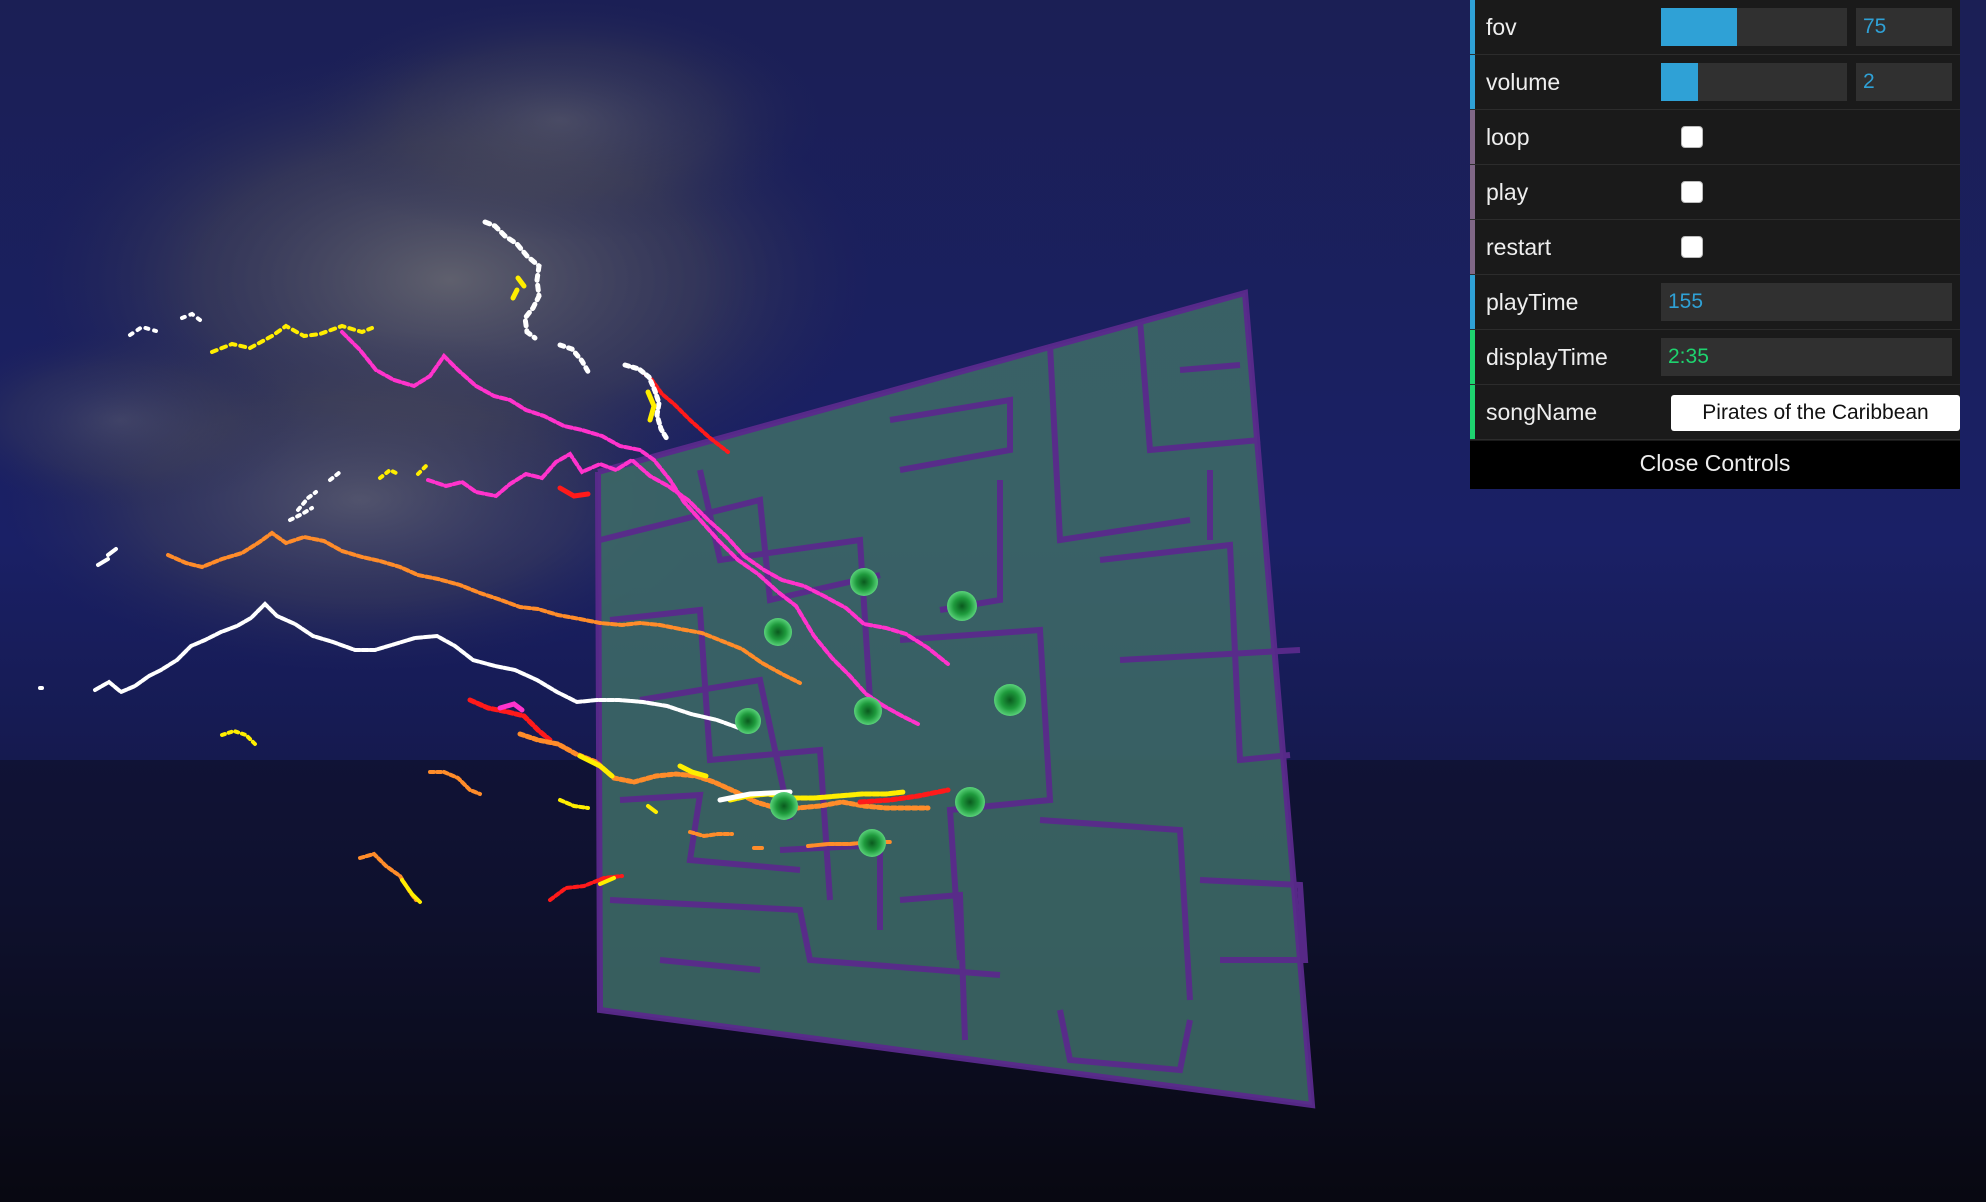 This screenshot has height=1202, width=1986. Describe the element at coordinates (1904, 82) in the screenshot. I see `volume-number-input: 2` at that location.